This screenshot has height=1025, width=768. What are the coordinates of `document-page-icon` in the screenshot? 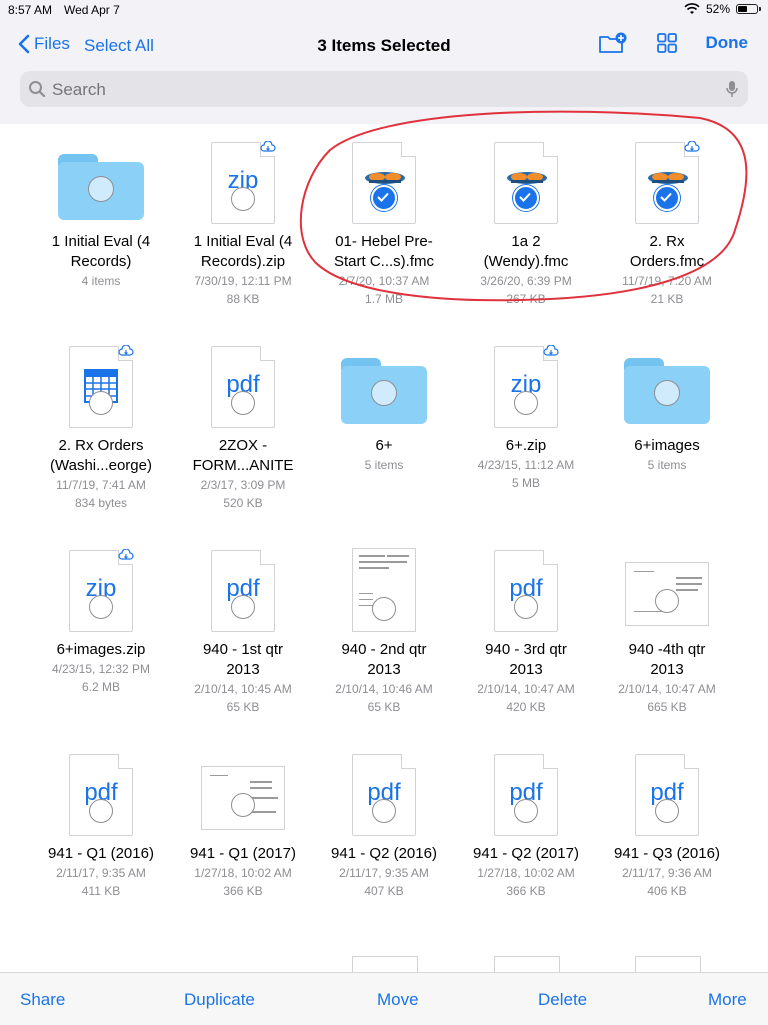 It's located at (667, 594).